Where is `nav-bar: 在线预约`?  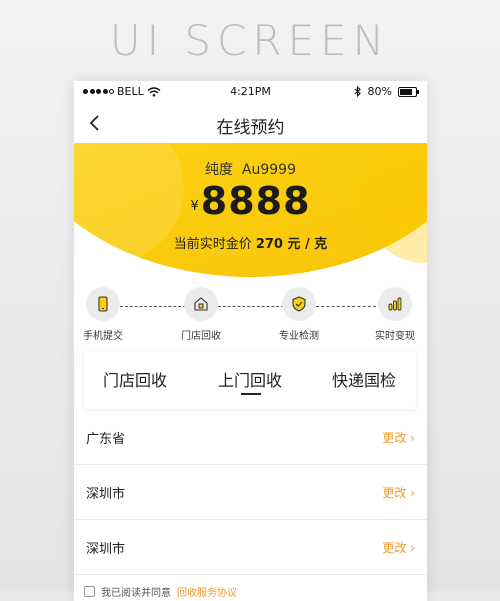
nav-bar: 在线预约 is located at coordinates (250, 123).